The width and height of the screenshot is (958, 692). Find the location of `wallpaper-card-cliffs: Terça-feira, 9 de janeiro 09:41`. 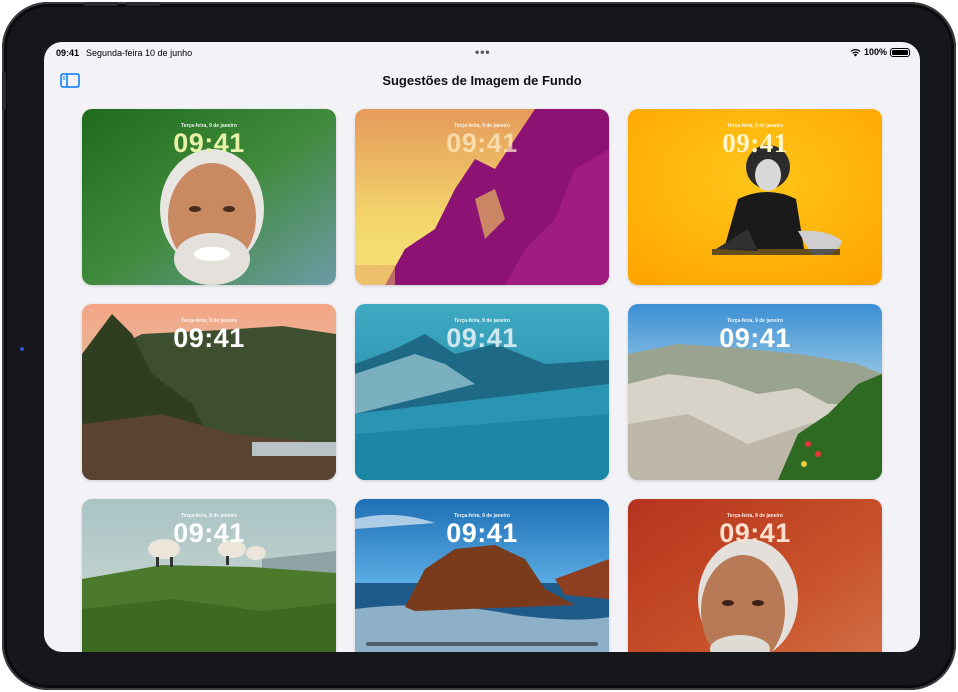

wallpaper-card-cliffs: Terça-feira, 9 de janeiro 09:41 is located at coordinates (755, 392).